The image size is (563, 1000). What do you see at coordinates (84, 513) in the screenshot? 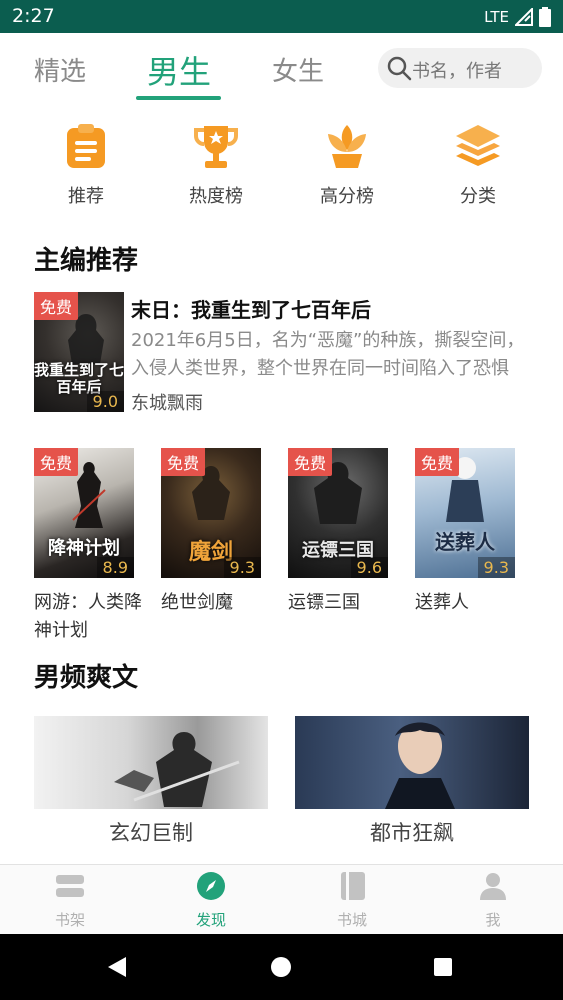
I see `book-cover: 降神计划 免费 8.9` at bounding box center [84, 513].